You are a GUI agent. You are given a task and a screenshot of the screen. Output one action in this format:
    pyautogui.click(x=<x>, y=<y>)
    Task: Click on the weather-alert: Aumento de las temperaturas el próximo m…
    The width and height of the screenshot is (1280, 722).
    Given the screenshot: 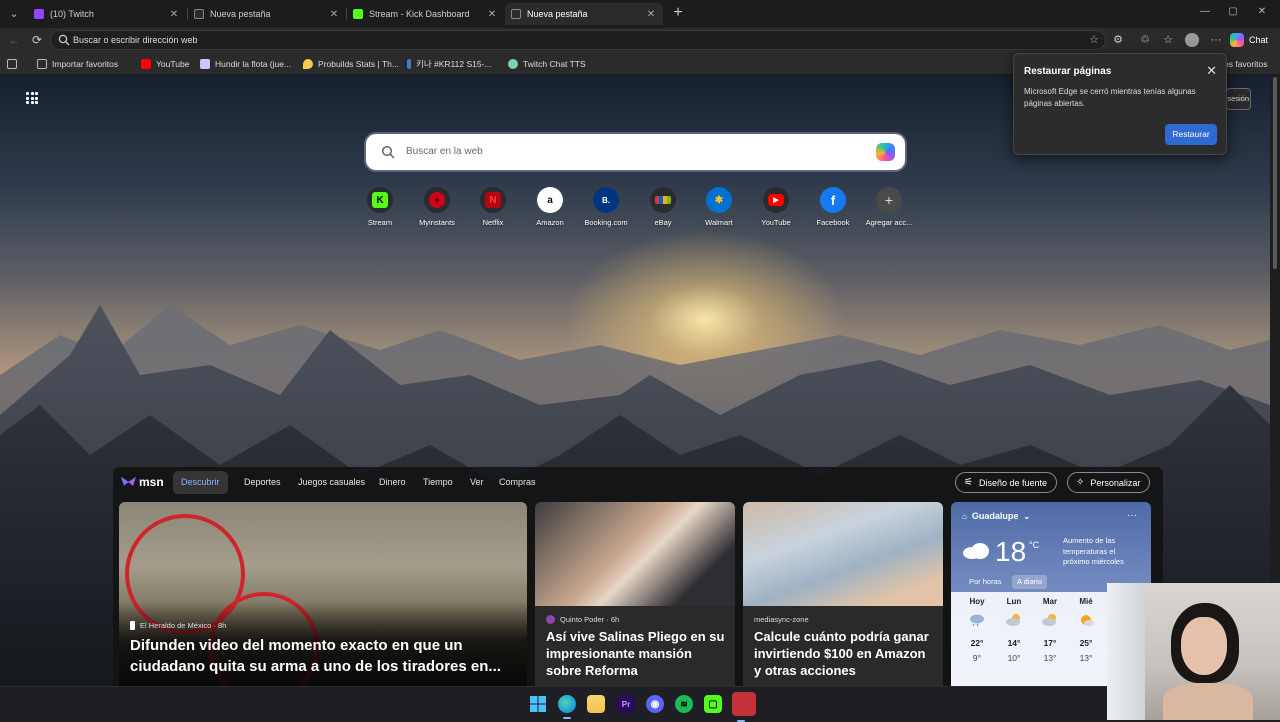 What is the action you would take?
    pyautogui.click(x=1103, y=552)
    